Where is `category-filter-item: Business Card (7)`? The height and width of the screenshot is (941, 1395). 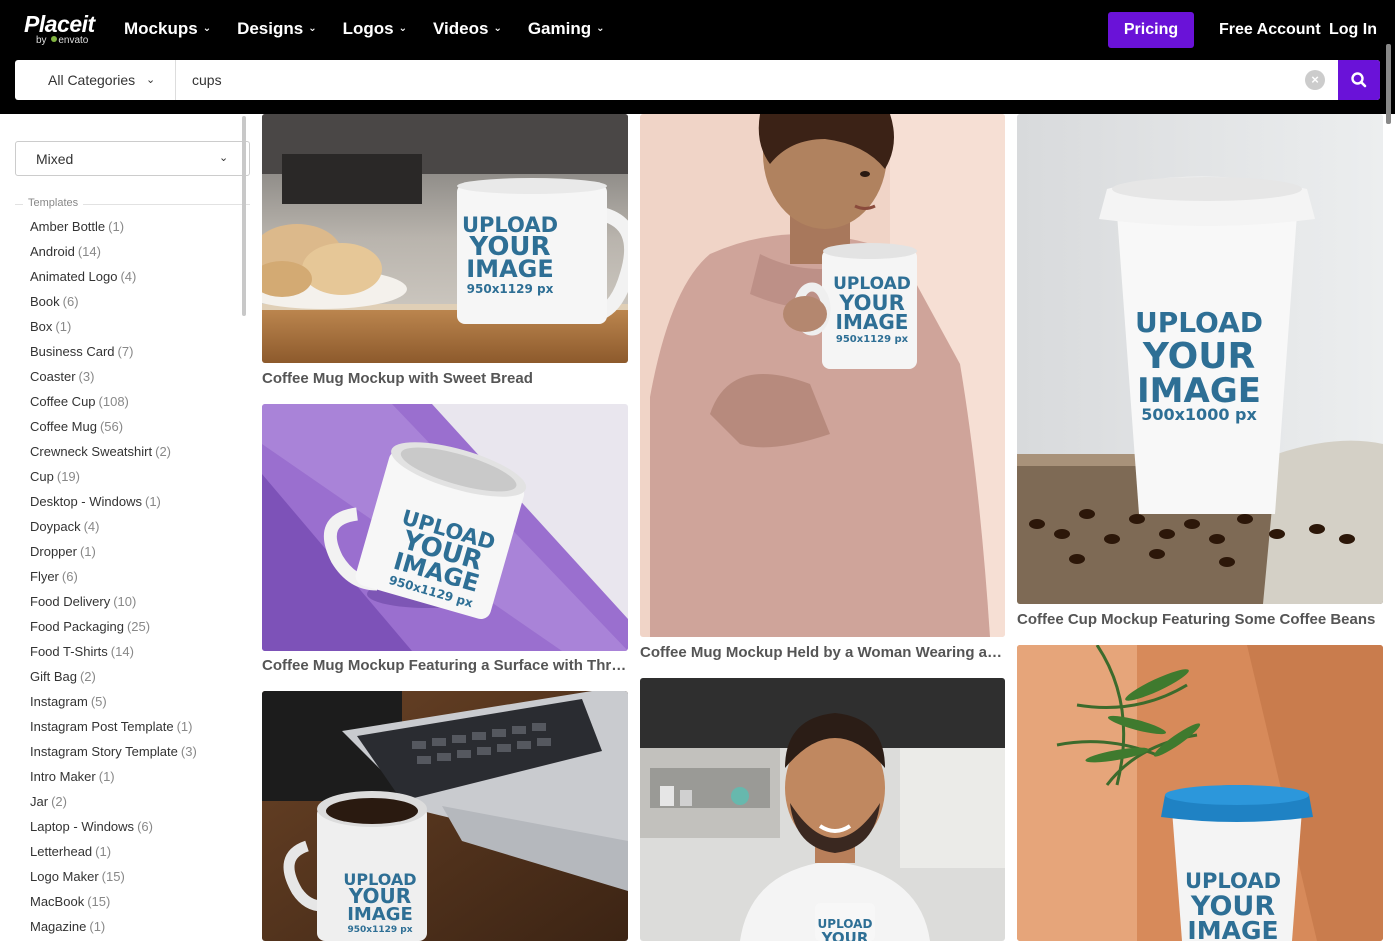 category-filter-item: Business Card (7) is located at coordinates (113, 355).